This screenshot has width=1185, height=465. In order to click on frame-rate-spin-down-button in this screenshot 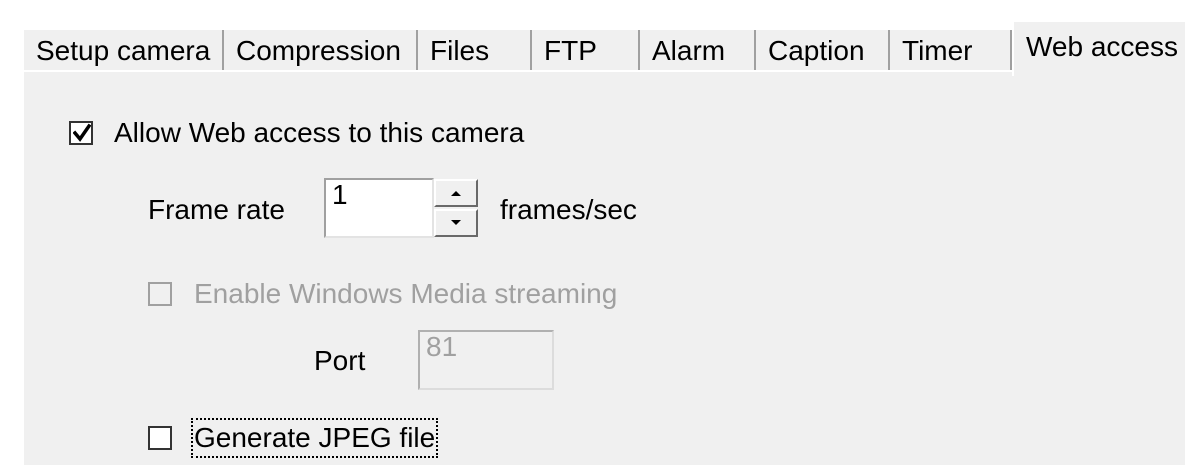, I will do `click(456, 223)`.